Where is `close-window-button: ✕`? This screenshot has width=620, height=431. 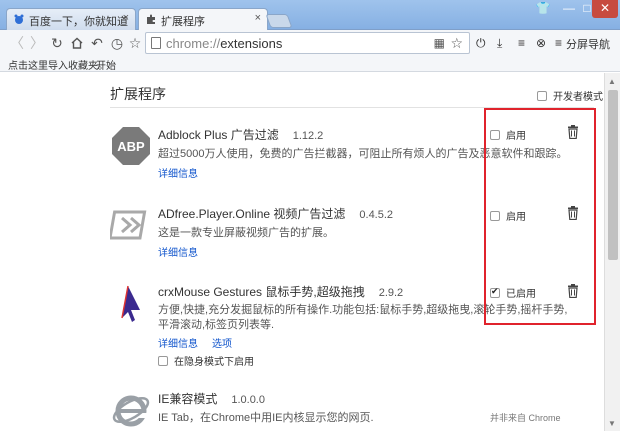
close-window-button: ✕ is located at coordinates (605, 9).